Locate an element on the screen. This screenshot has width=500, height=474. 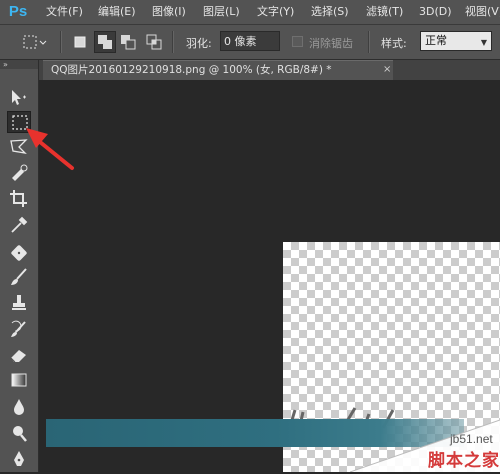
options-bar: 羽化: 0 像素 消除锯齿 样式: 正常 ▼ is located at coordinates (250, 42).